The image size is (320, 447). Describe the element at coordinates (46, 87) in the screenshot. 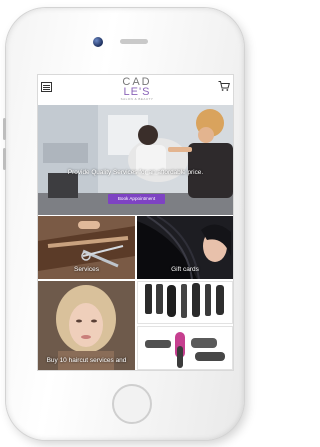

I see `hamburger-menu-icon` at that location.